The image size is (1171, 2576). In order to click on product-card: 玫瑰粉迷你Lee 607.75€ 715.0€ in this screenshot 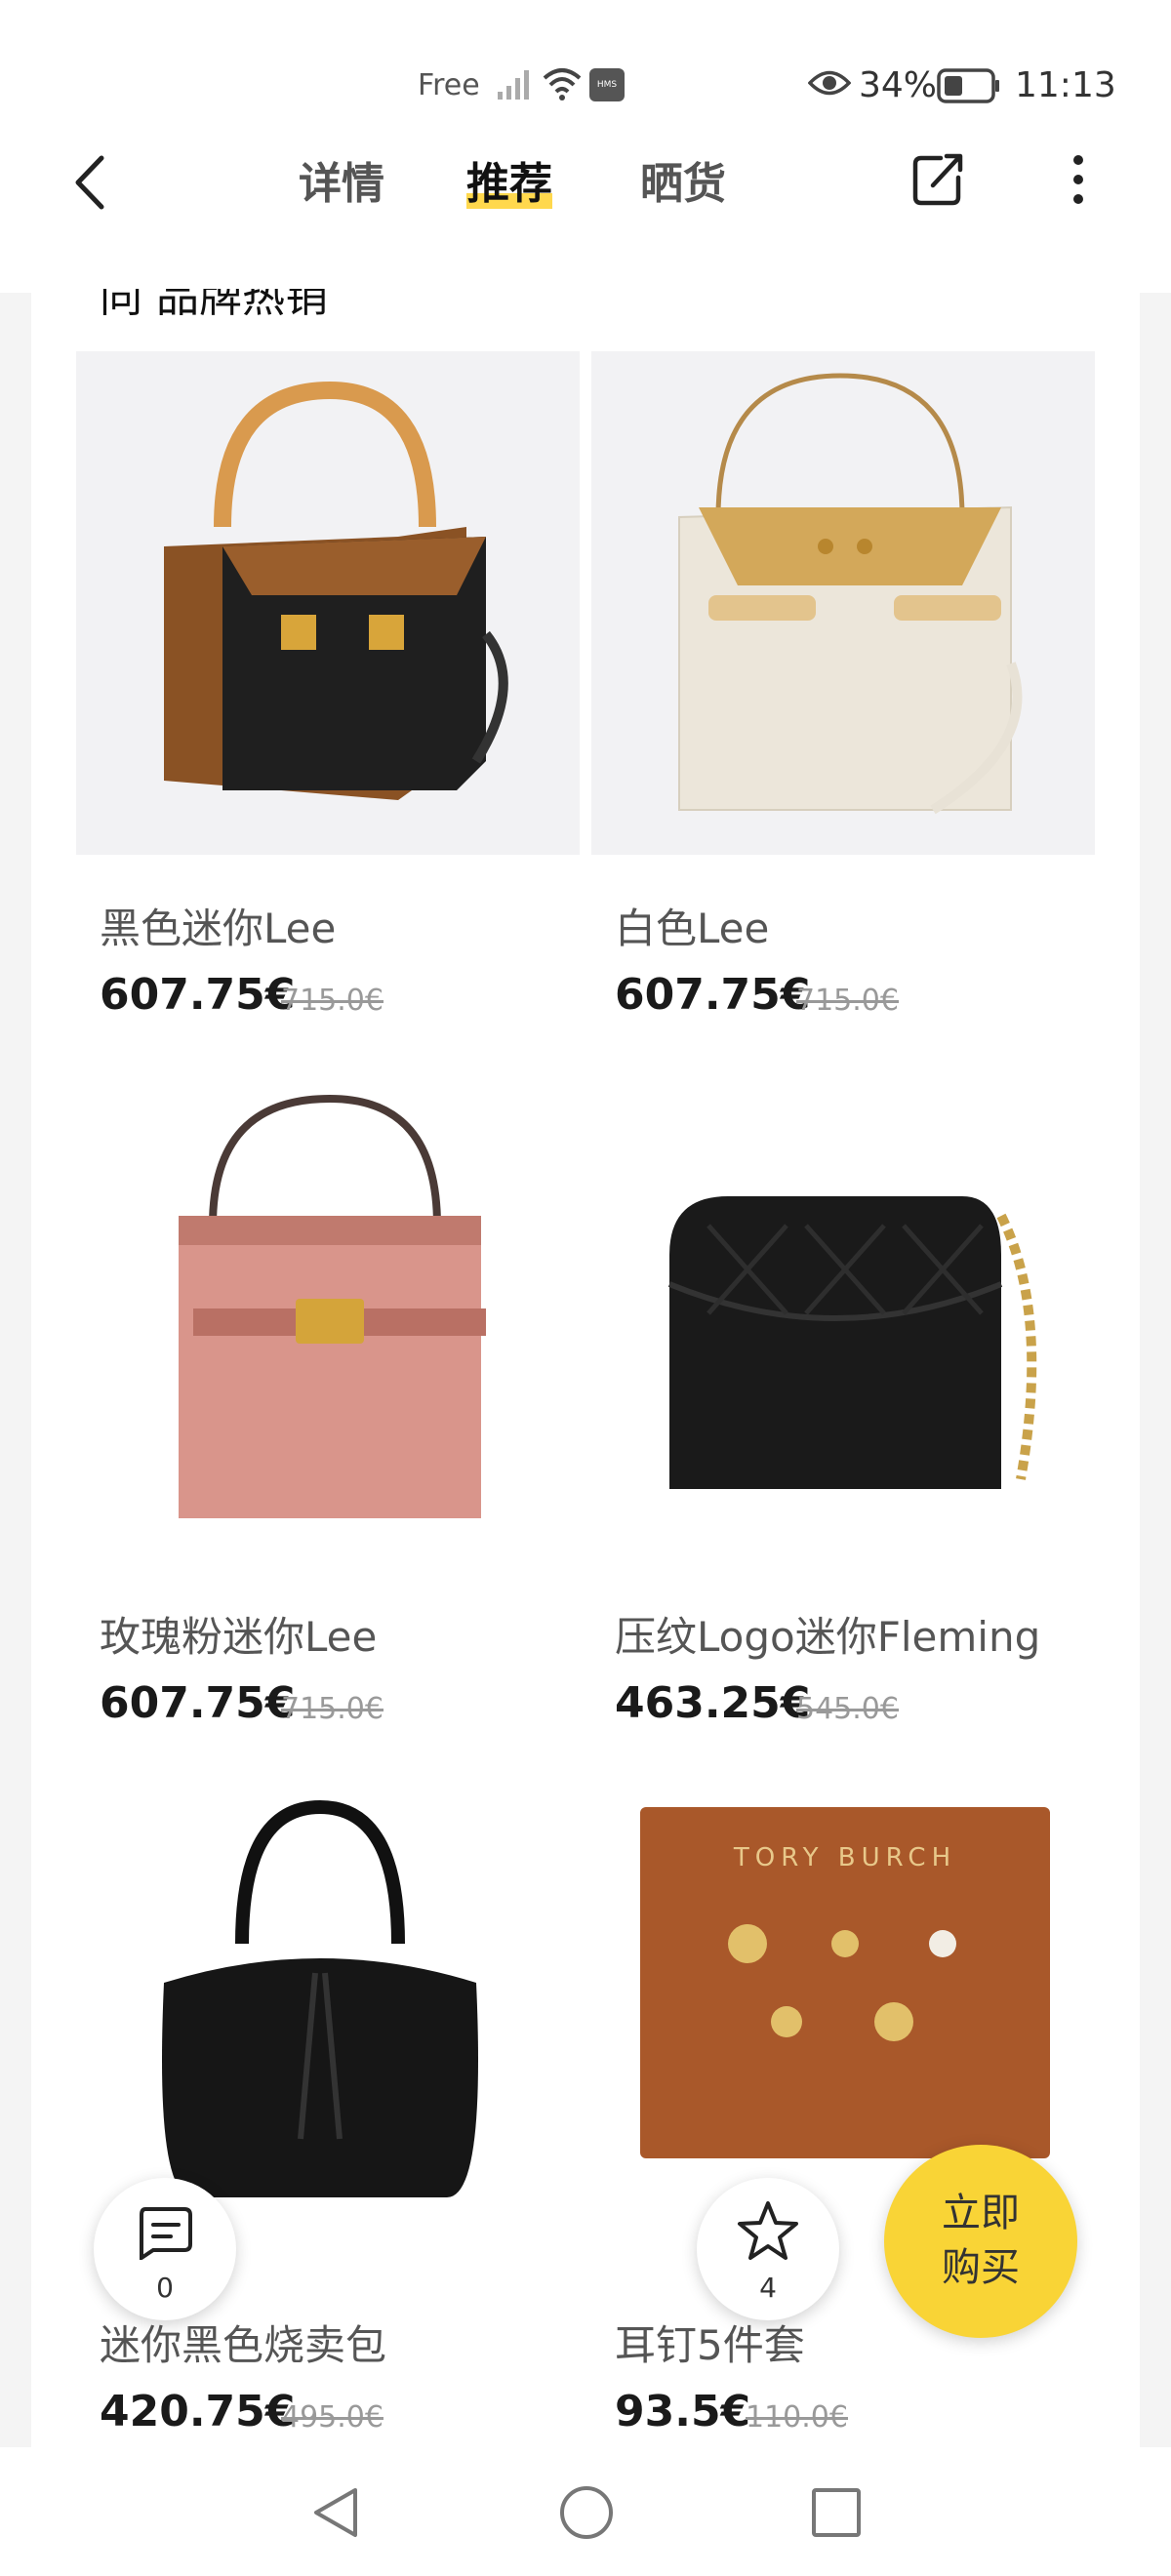, I will do `click(328, 1411)`.